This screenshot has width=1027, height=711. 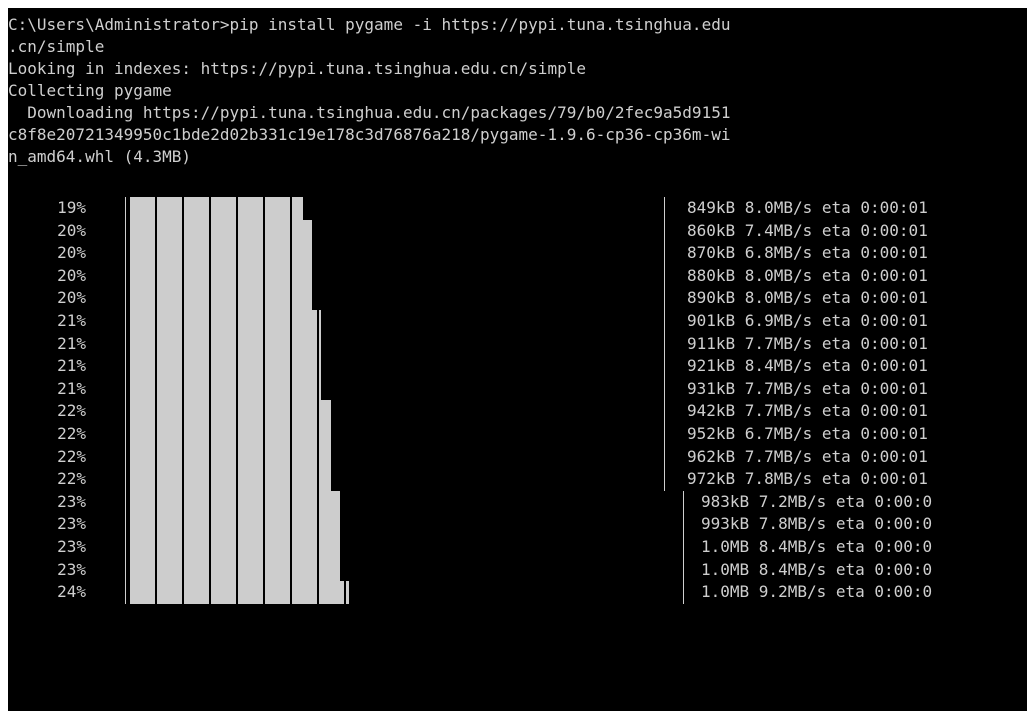 I want to click on progress-row: 22% 952kB 6.7MB/s eta 0:00:01, so click(x=517, y=434).